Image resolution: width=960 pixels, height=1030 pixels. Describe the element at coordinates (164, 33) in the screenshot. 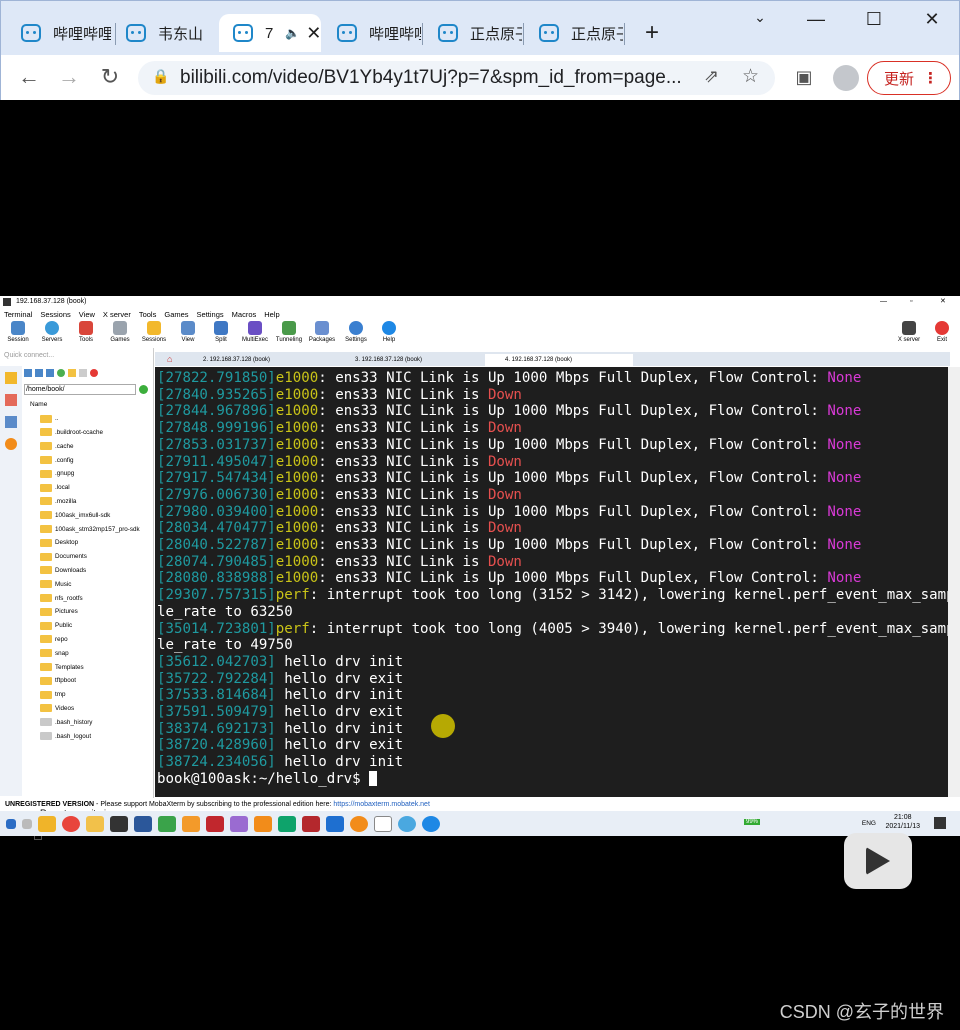

I see `browser-tab: 韦东山` at that location.